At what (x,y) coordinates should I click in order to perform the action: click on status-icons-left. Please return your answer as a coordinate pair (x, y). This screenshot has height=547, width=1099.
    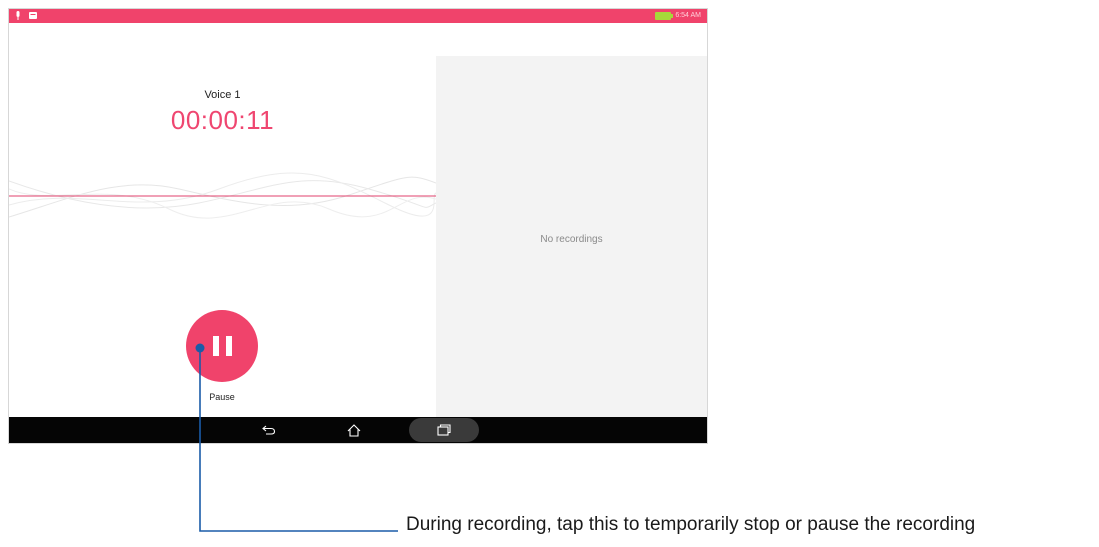
    Looking at the image, I should click on (26, 15).